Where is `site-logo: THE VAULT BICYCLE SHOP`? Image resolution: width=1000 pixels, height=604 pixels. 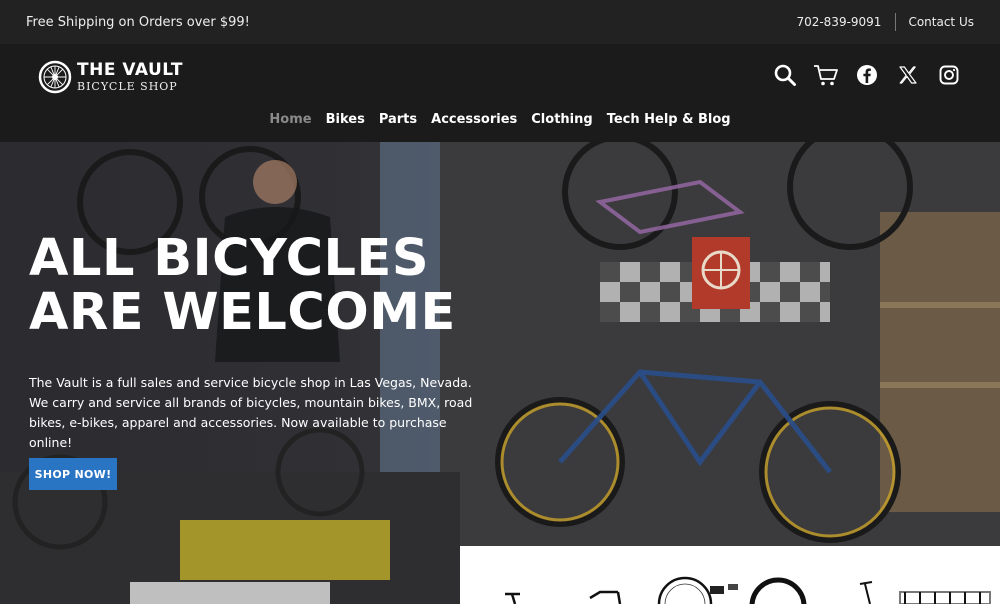
site-logo: THE VAULT BICYCLE SHOP is located at coordinates (110, 77).